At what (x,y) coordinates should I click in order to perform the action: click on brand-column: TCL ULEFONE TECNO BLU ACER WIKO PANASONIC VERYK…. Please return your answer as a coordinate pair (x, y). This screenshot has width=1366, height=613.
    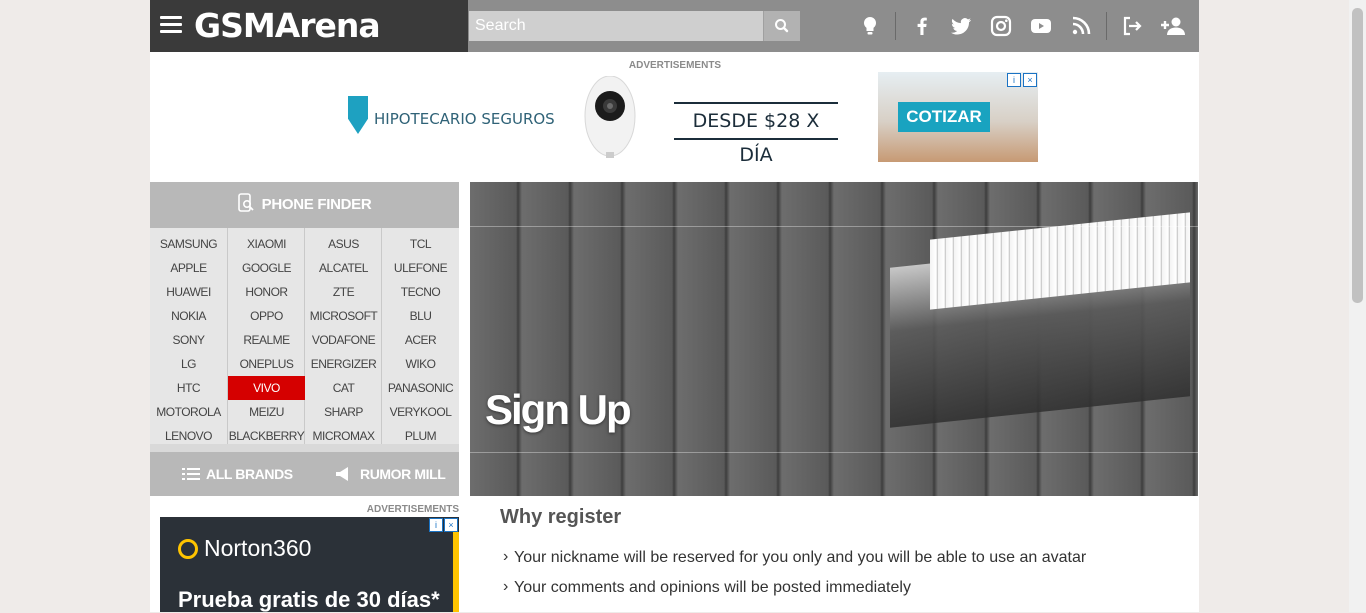
    Looking at the image, I should click on (420, 340).